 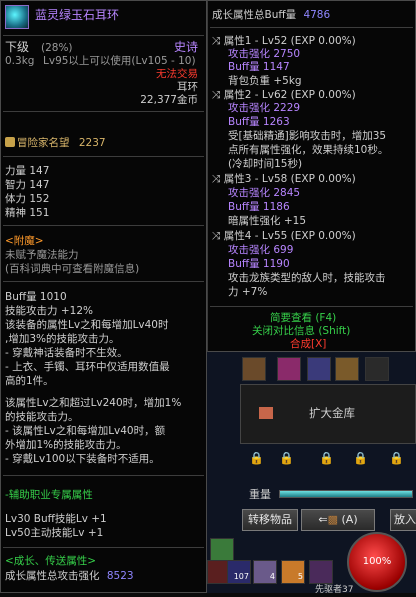 I want to click on attr-effect: 受[基础精通]影响攻击时，增加35, so click(x=307, y=136).